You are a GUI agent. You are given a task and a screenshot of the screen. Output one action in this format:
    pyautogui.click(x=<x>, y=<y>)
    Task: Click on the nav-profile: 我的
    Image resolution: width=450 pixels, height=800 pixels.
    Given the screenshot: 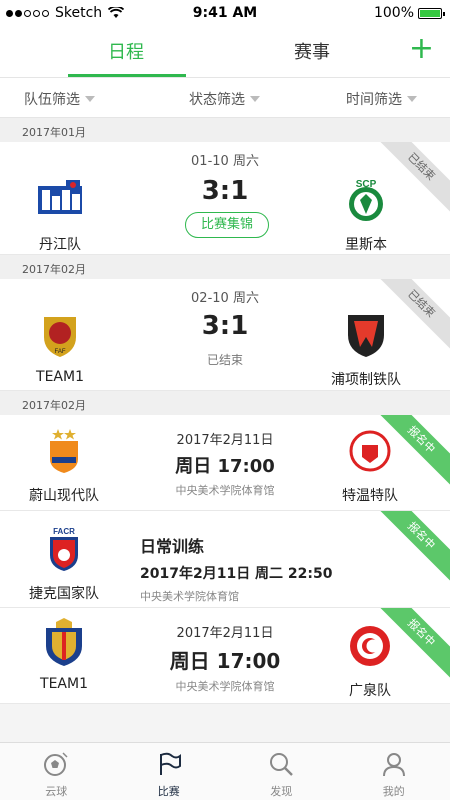 What is the action you would take?
    pyautogui.click(x=394, y=771)
    